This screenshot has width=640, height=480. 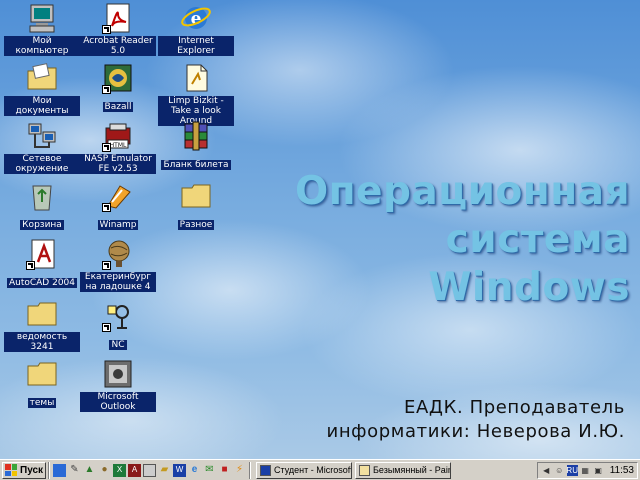 I want to click on slide-title-line2: система Windows, so click(x=529, y=263).